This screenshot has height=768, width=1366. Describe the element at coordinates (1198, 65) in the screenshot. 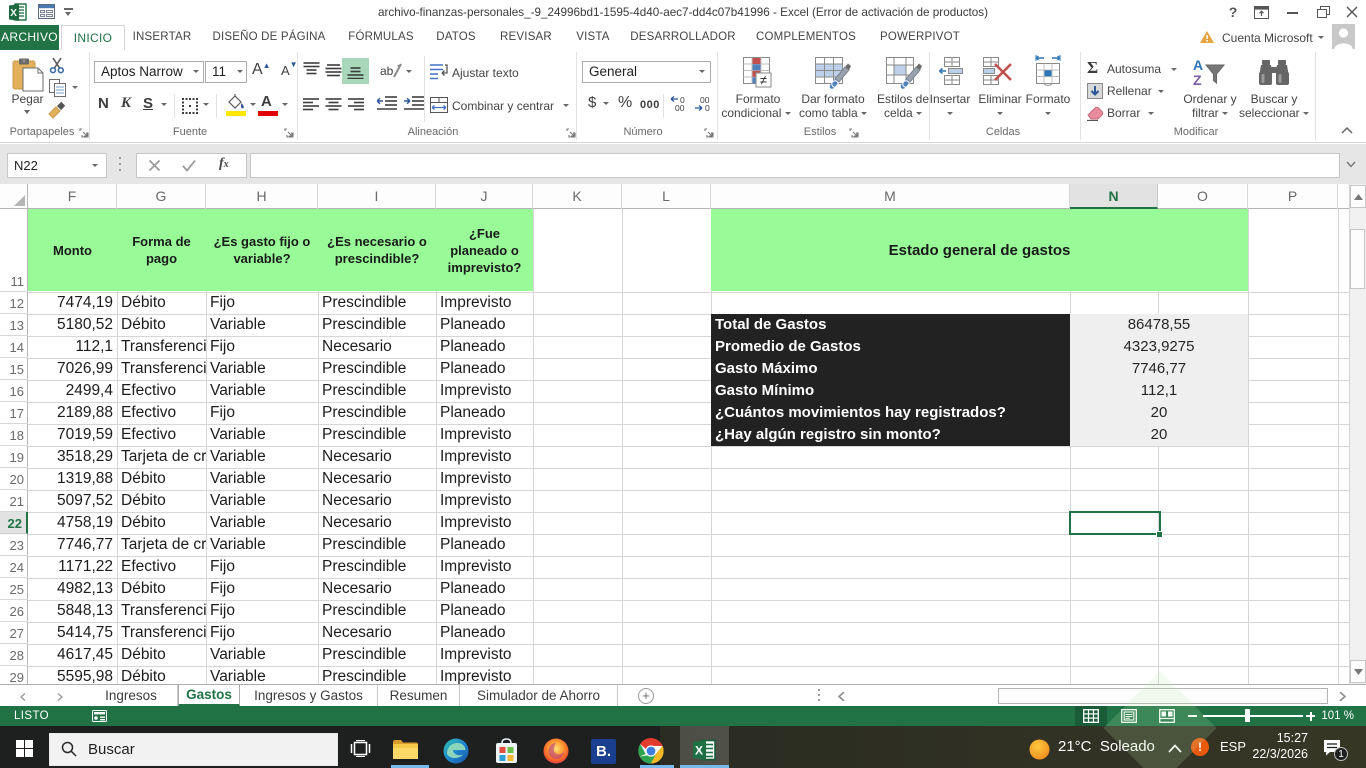

I see `svg-text: A` at that location.